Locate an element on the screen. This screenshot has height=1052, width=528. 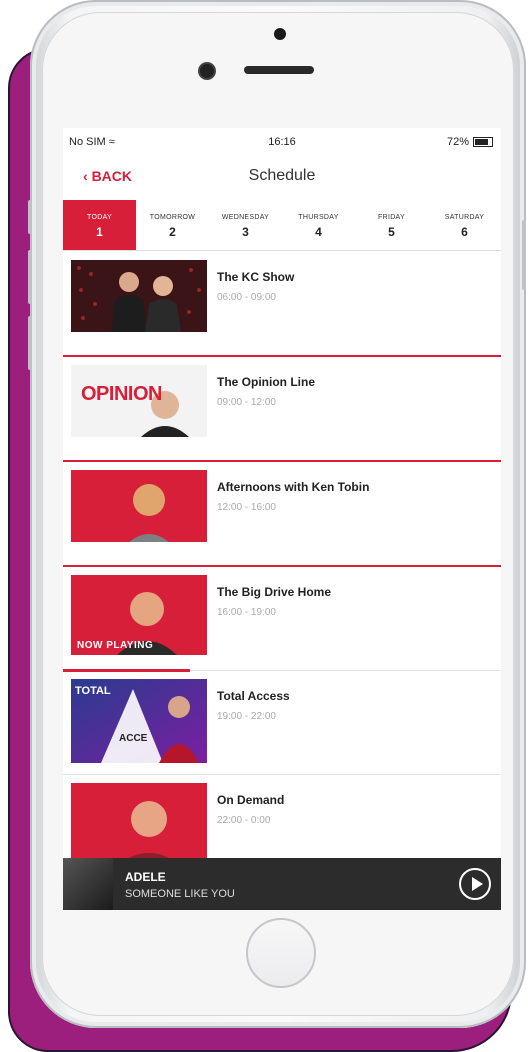
front-camera-dot is located at coordinates (280, 34).